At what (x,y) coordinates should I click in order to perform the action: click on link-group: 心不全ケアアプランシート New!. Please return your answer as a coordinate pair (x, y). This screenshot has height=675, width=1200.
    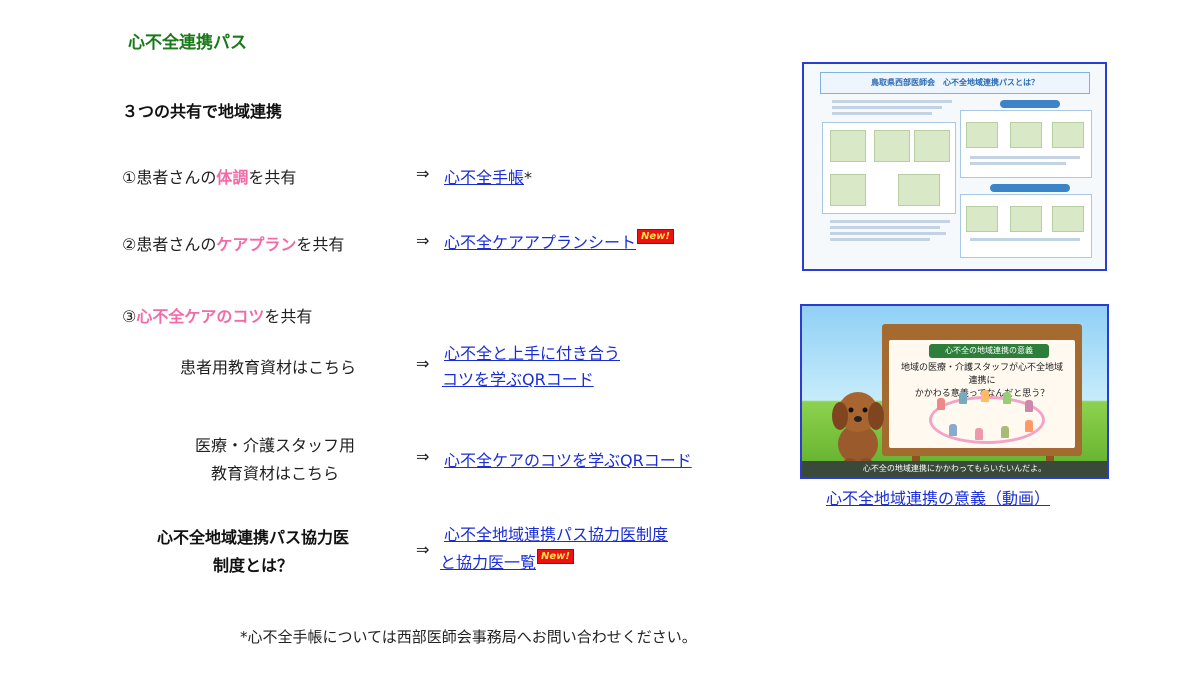
    Looking at the image, I should click on (559, 241).